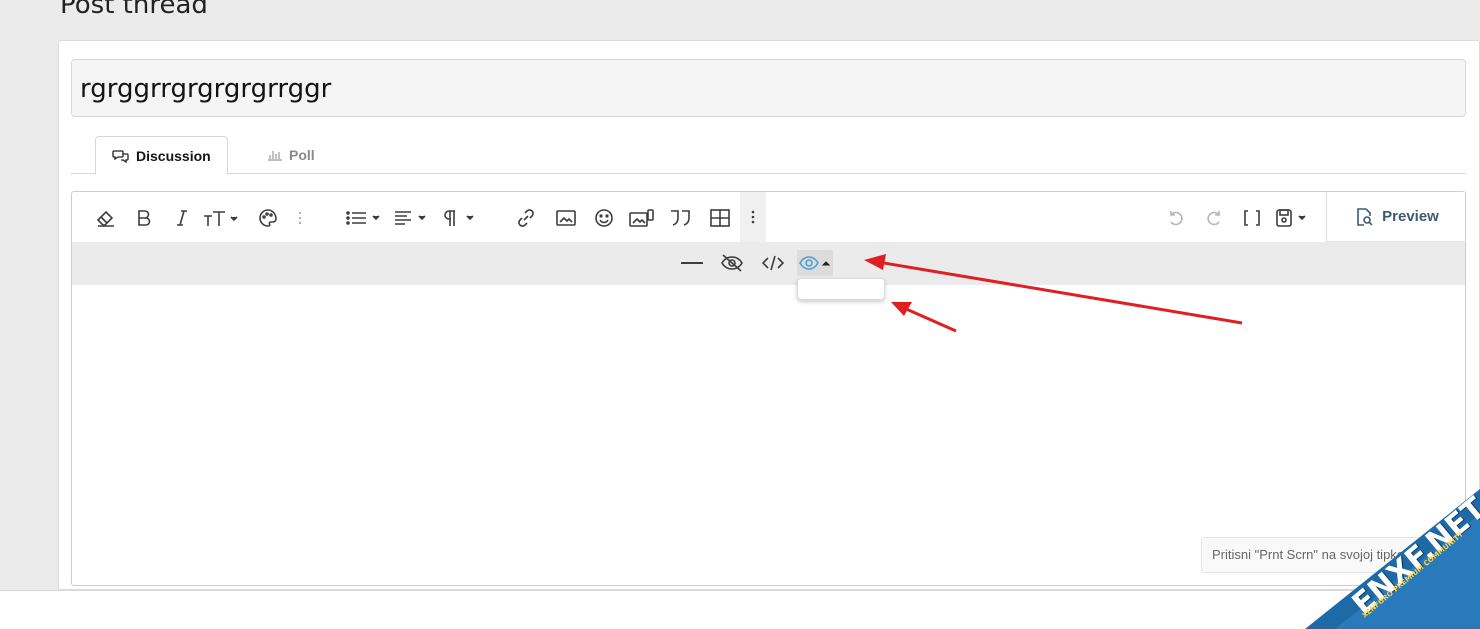 The width and height of the screenshot is (1480, 629). Describe the element at coordinates (144, 218) in the screenshot. I see `bold-icon` at that location.